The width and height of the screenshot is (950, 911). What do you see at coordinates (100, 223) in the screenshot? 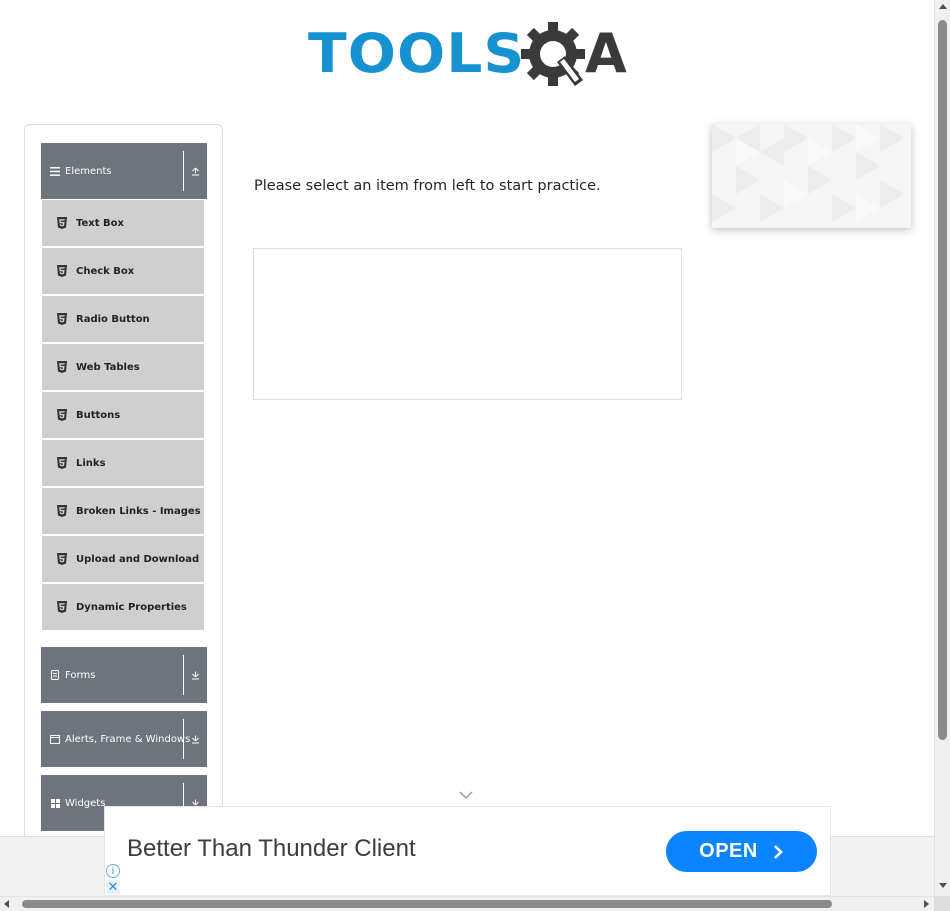
I see `menu-item-label: Text Box` at bounding box center [100, 223].